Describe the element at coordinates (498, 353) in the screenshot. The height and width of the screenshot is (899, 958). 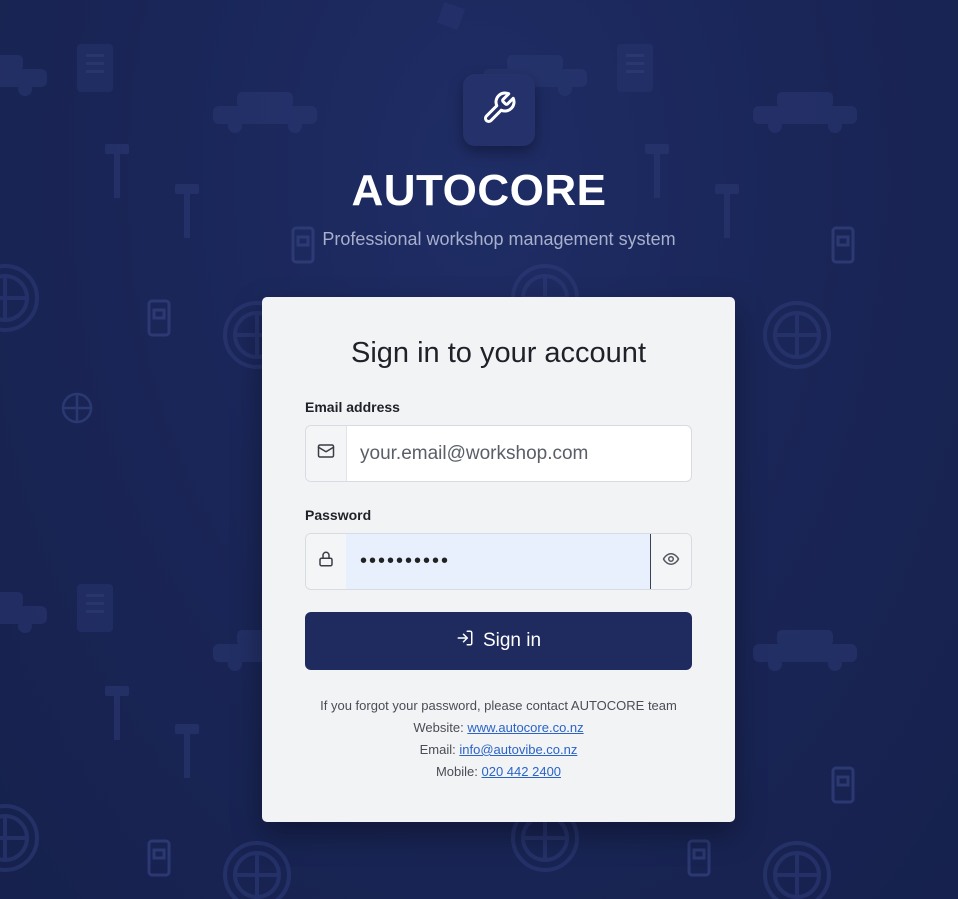
I see `login-heading: Sign in to your account` at that location.